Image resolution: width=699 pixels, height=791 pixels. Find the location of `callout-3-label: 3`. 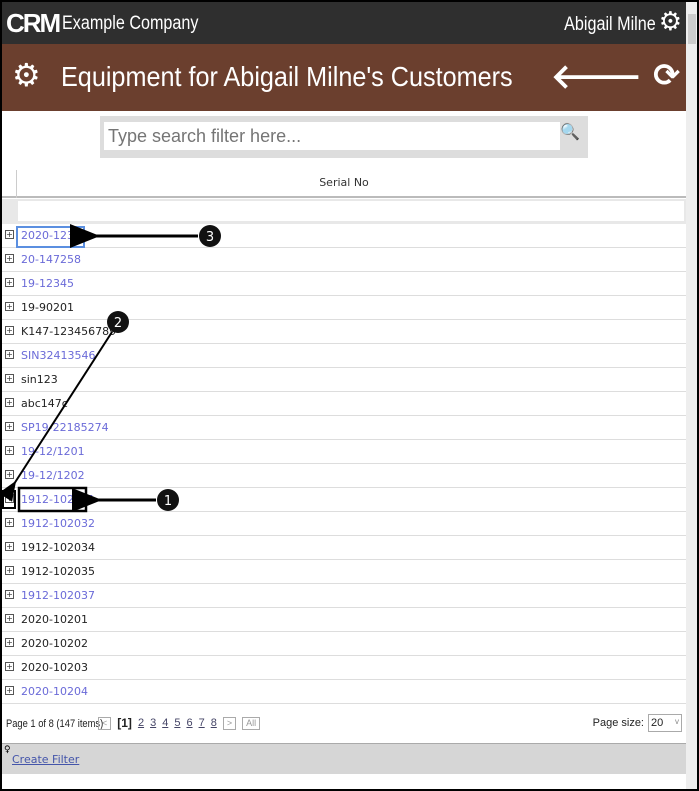

callout-3-label: 3 is located at coordinates (210, 237).